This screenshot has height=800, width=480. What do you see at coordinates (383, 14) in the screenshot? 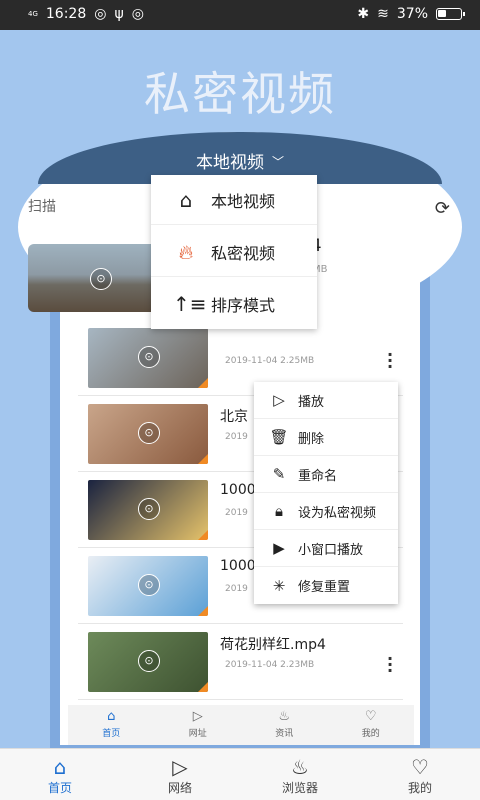
I see `wifi-icon: ≋` at bounding box center [383, 14].